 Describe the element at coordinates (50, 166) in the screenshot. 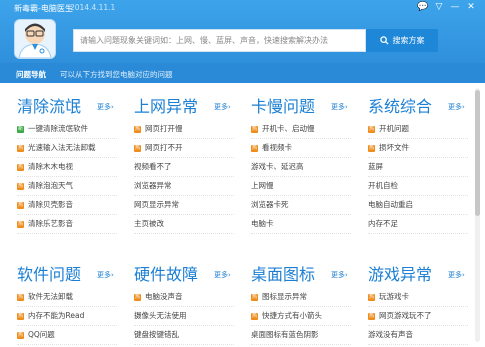

I see `item-label: 清除木木电视` at that location.